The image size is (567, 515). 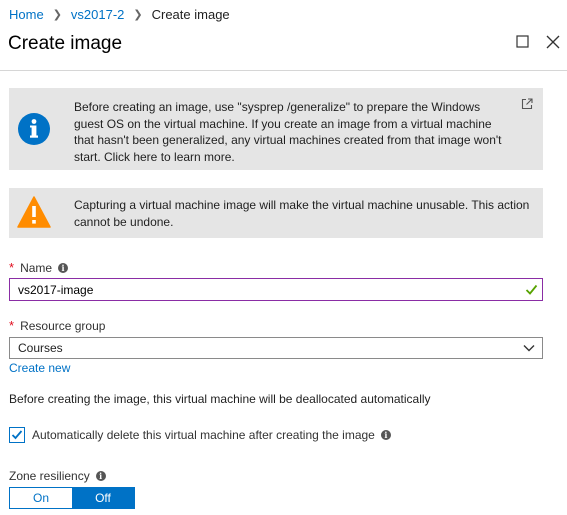 I want to click on resource-group-label: * Resource group, so click(x=57, y=325).